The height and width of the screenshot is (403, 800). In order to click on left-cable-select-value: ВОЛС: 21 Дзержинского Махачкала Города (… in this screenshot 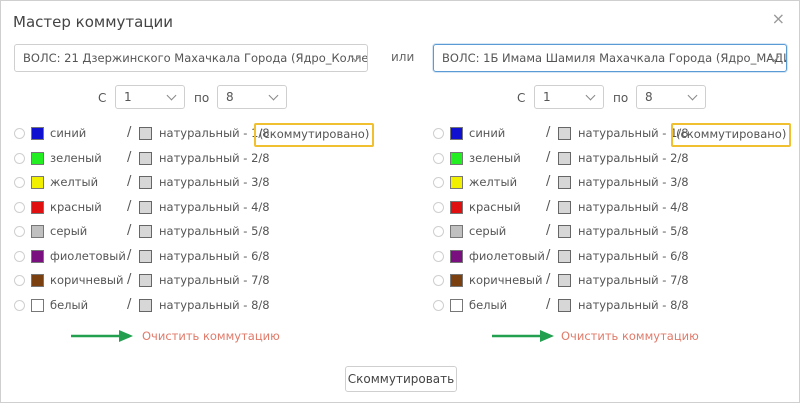, I will do `click(195, 58)`.